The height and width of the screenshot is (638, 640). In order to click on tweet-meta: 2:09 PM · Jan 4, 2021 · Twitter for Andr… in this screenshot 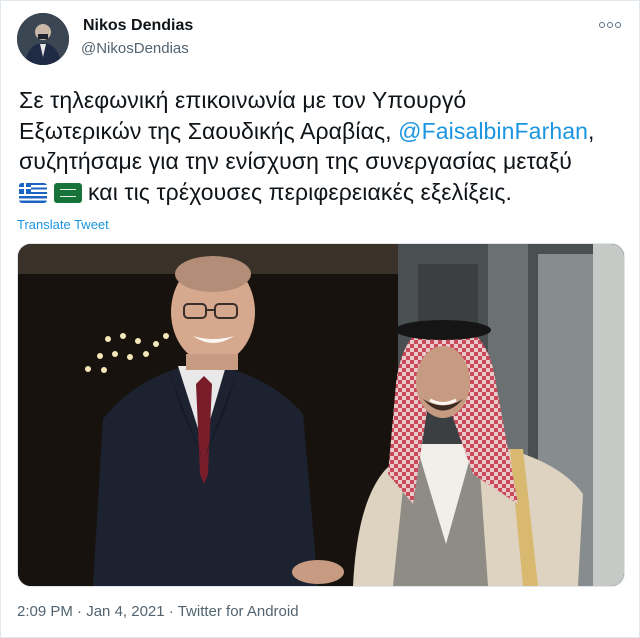, I will do `click(158, 611)`.